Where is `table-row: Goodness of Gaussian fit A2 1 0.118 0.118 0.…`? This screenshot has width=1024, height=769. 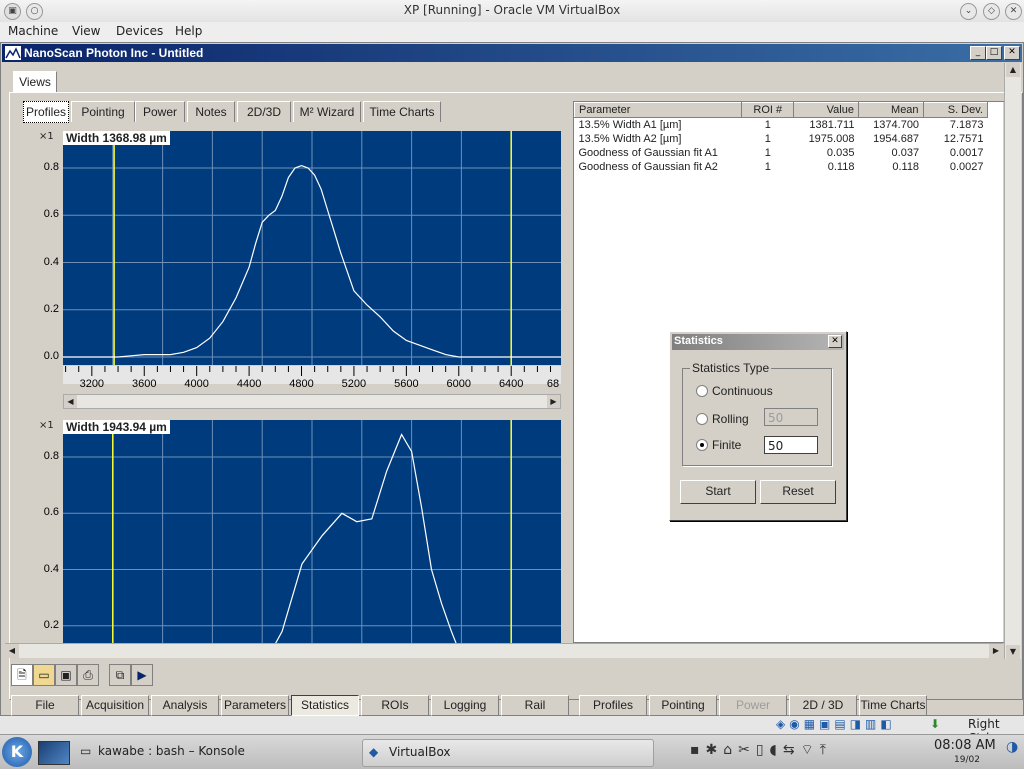 table-row: Goodness of Gaussian fit A2 1 0.118 0.118 0.… is located at coordinates (781, 167).